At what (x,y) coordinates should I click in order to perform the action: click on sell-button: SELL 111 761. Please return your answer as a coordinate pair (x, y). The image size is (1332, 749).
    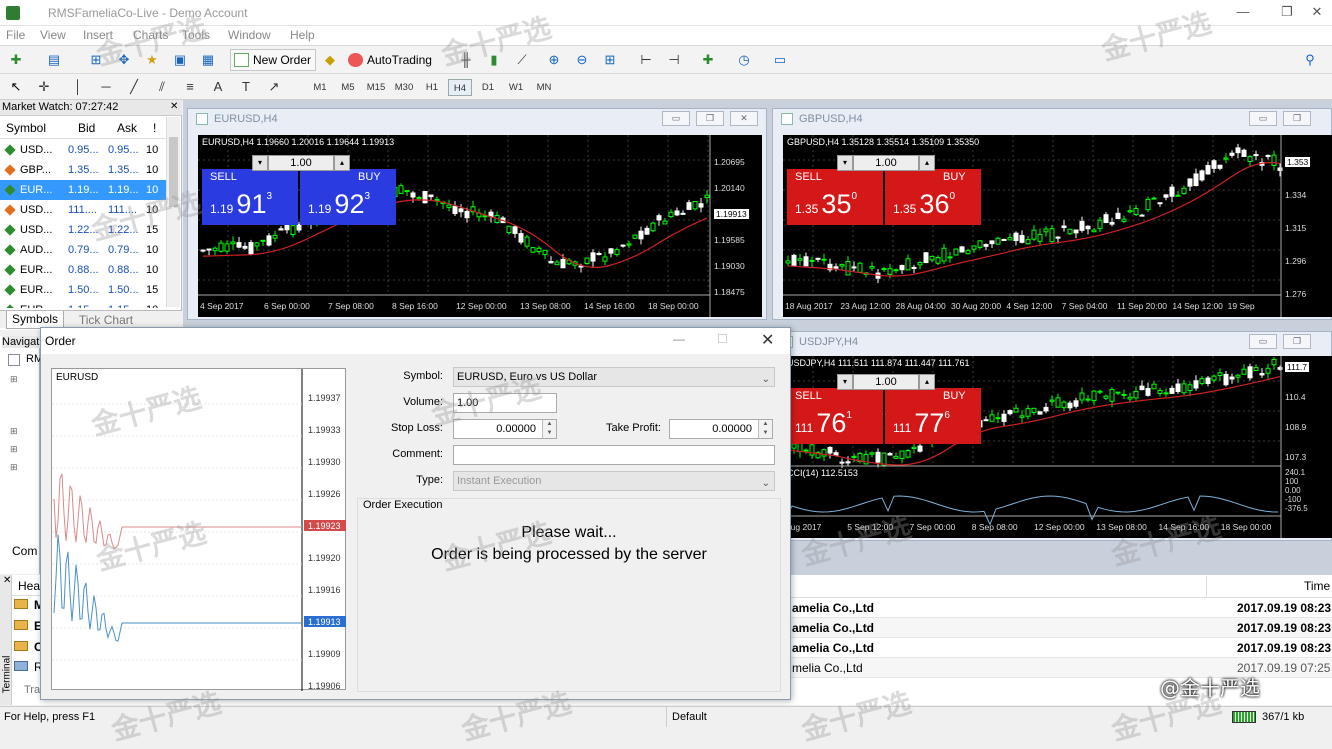
    Looking at the image, I should click on (835, 416).